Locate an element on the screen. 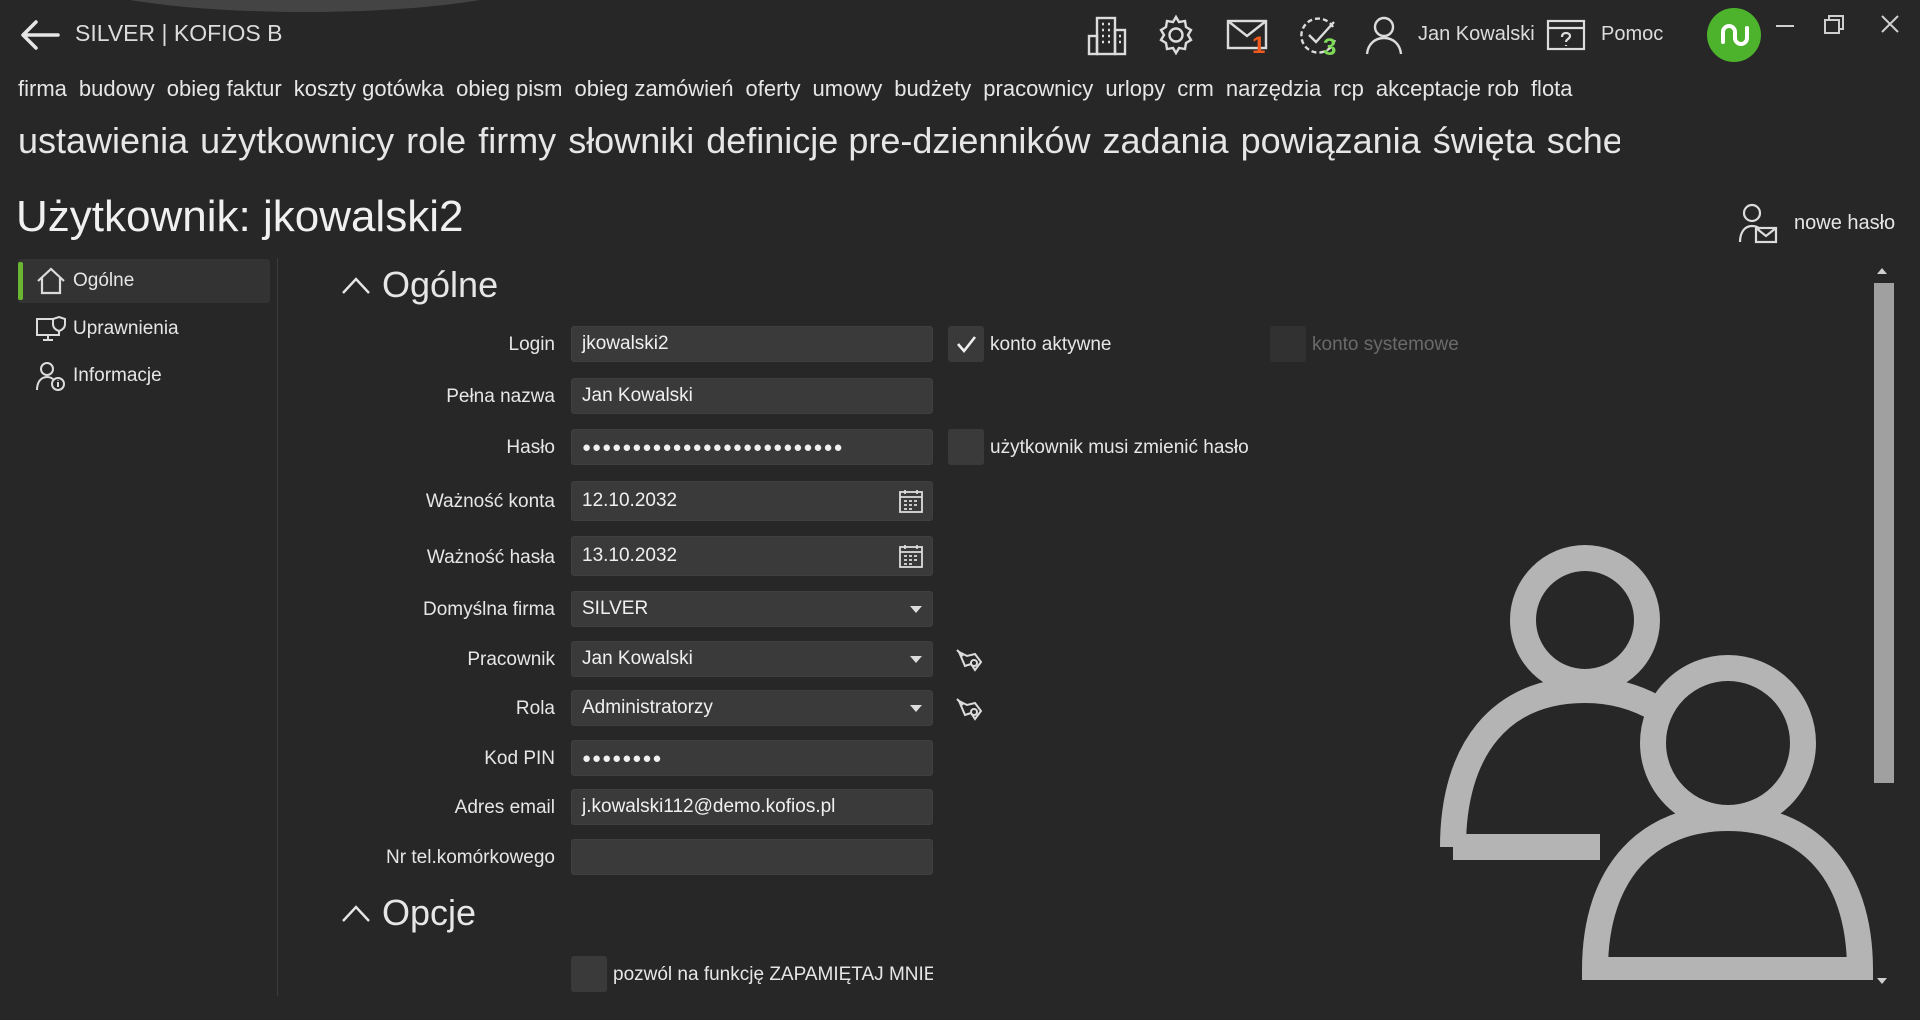 The image size is (1920, 1020). menu-item-budowy: budowy is located at coordinates (117, 91).